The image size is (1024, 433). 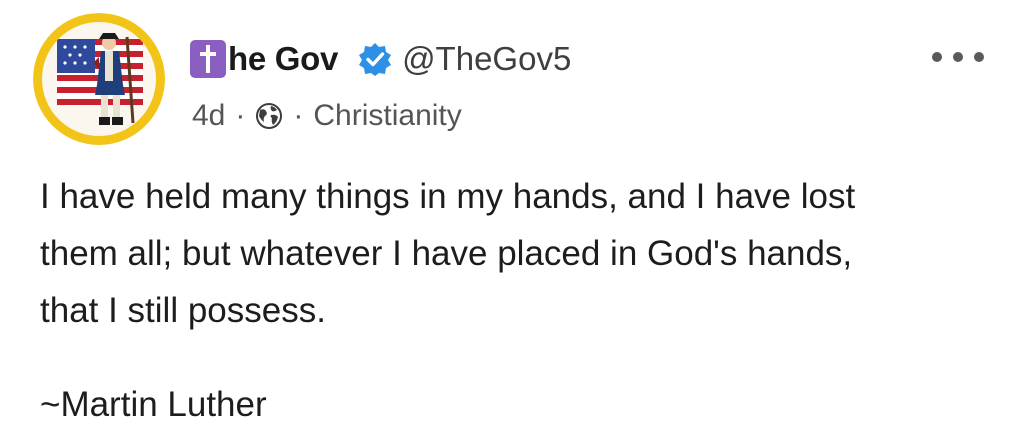 I want to click on author-handle: @TheGov5, so click(x=486, y=59).